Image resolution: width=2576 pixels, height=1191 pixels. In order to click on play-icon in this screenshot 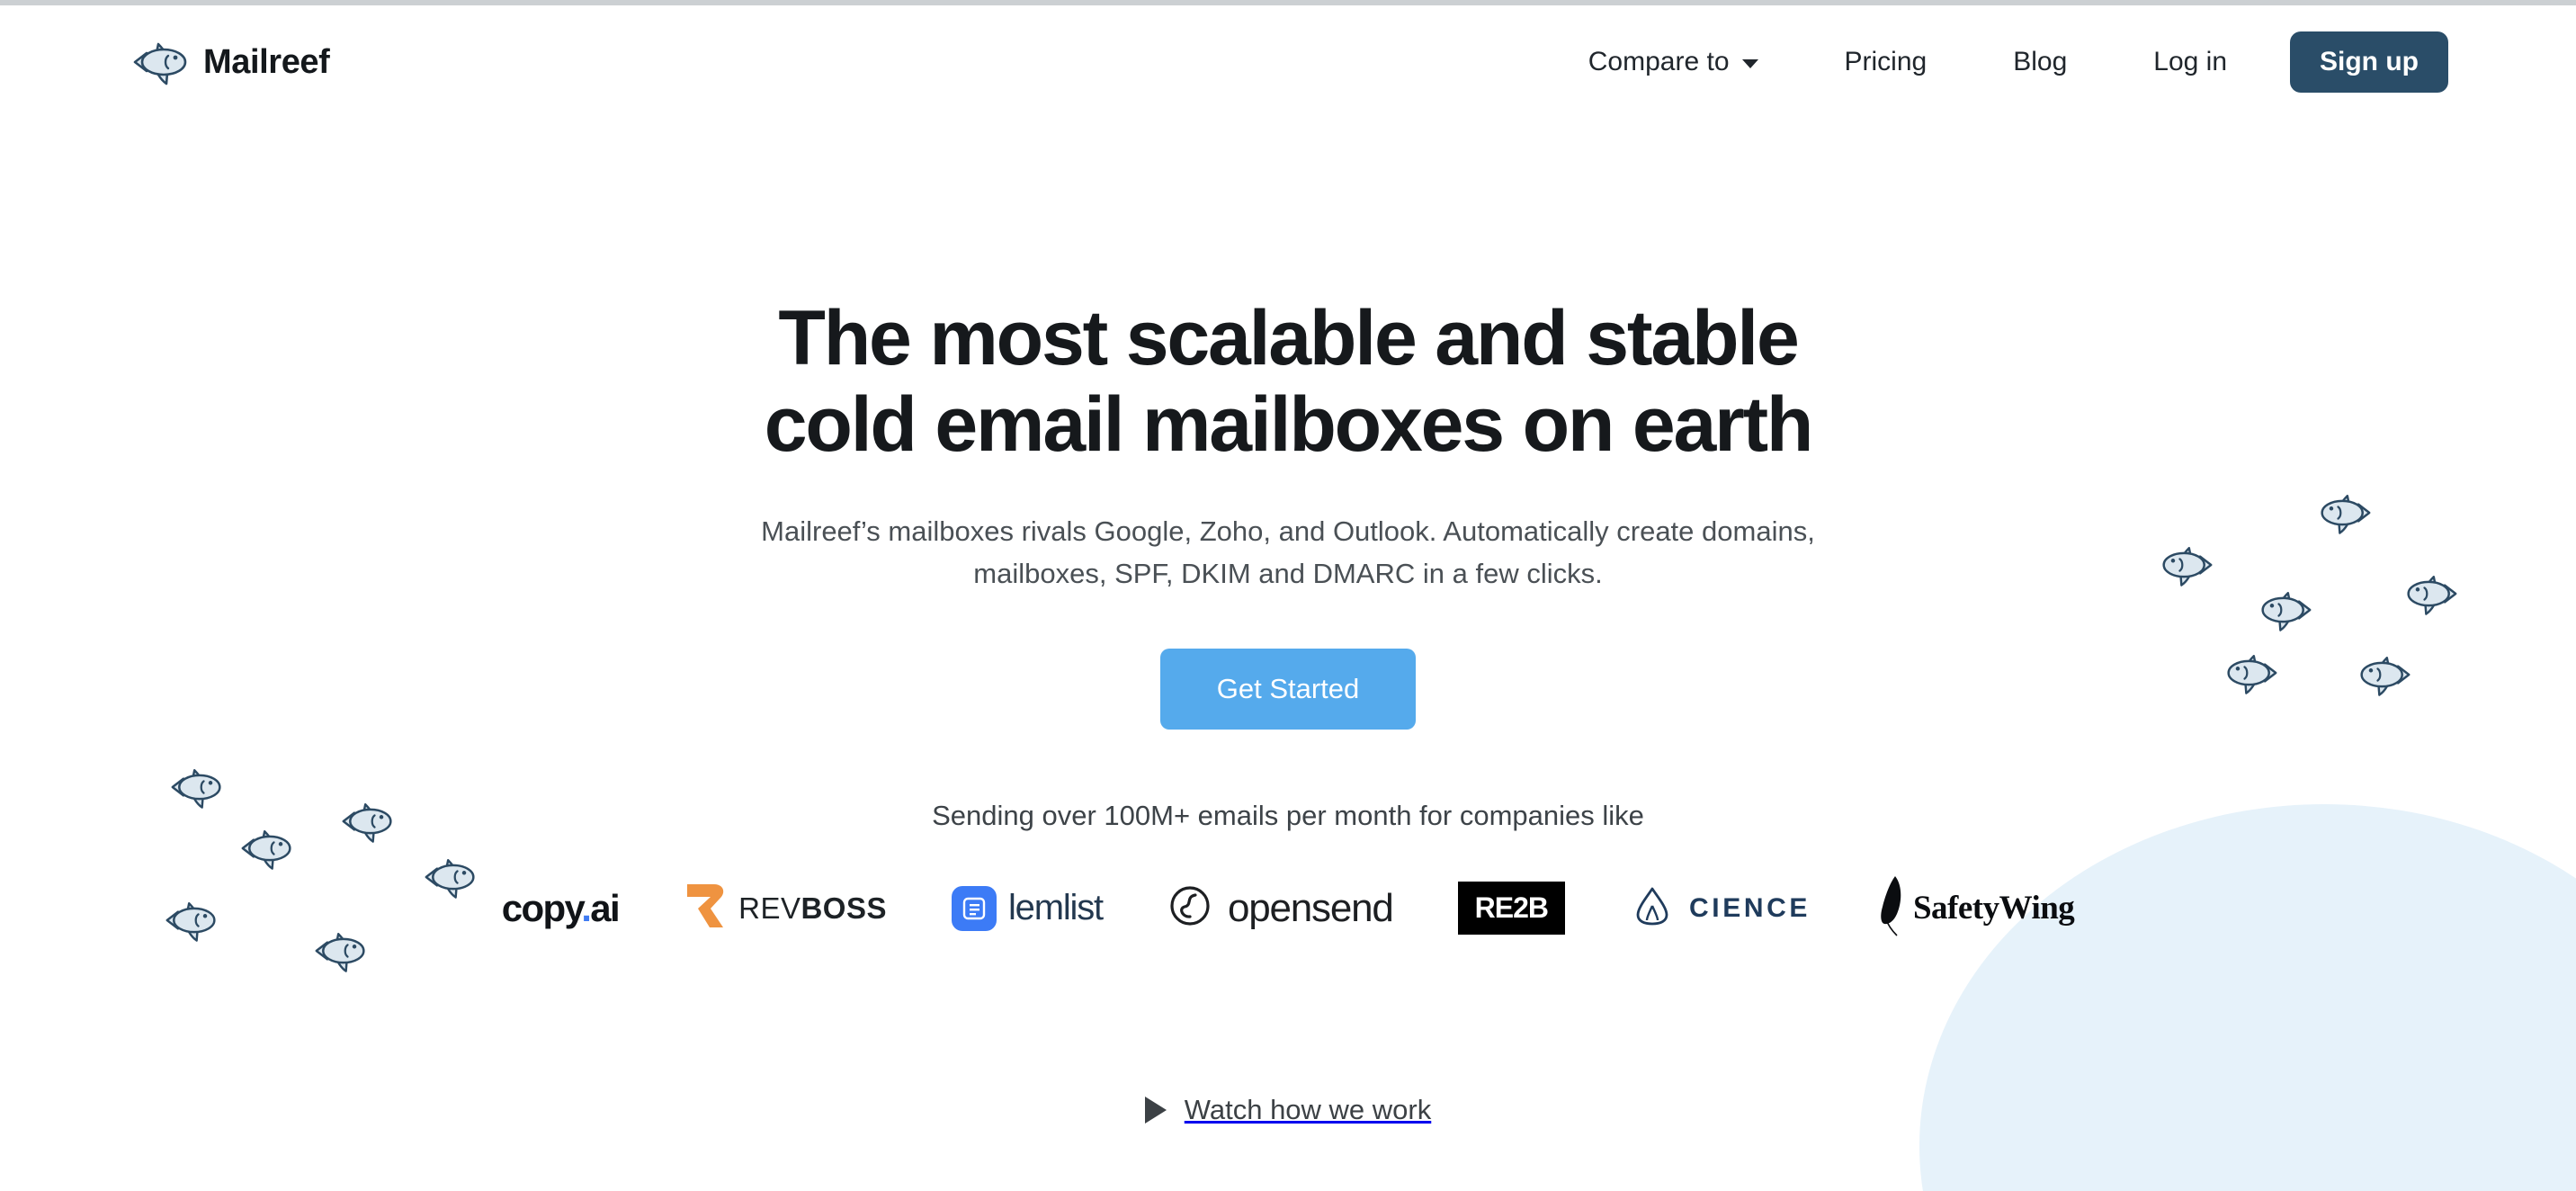, I will do `click(1155, 1111)`.